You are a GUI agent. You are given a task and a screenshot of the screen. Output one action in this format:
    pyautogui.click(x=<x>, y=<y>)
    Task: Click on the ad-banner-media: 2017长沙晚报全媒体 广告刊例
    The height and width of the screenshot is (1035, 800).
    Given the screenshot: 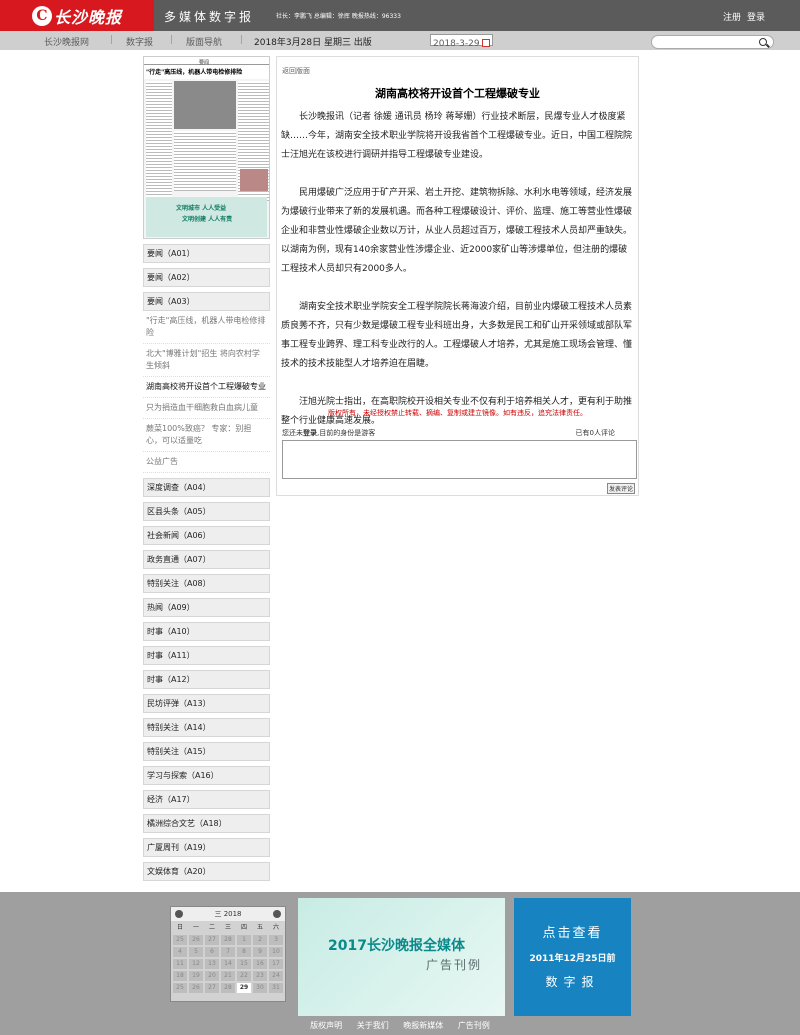 What is the action you would take?
    pyautogui.click(x=401, y=957)
    